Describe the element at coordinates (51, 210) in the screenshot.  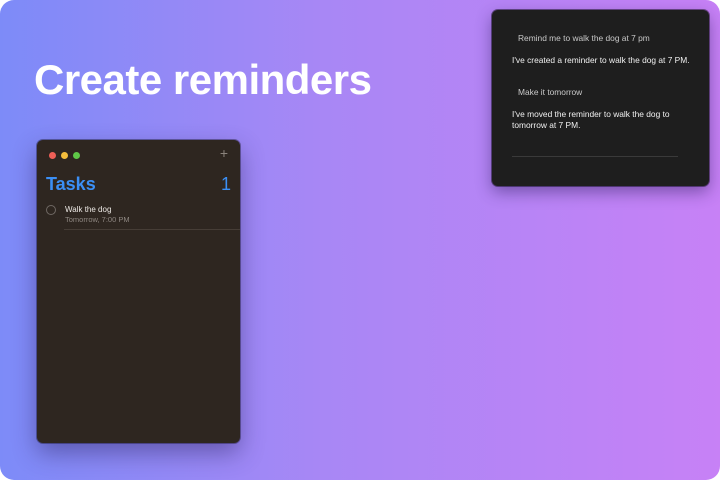
I see `checkbox-circle-icon` at that location.